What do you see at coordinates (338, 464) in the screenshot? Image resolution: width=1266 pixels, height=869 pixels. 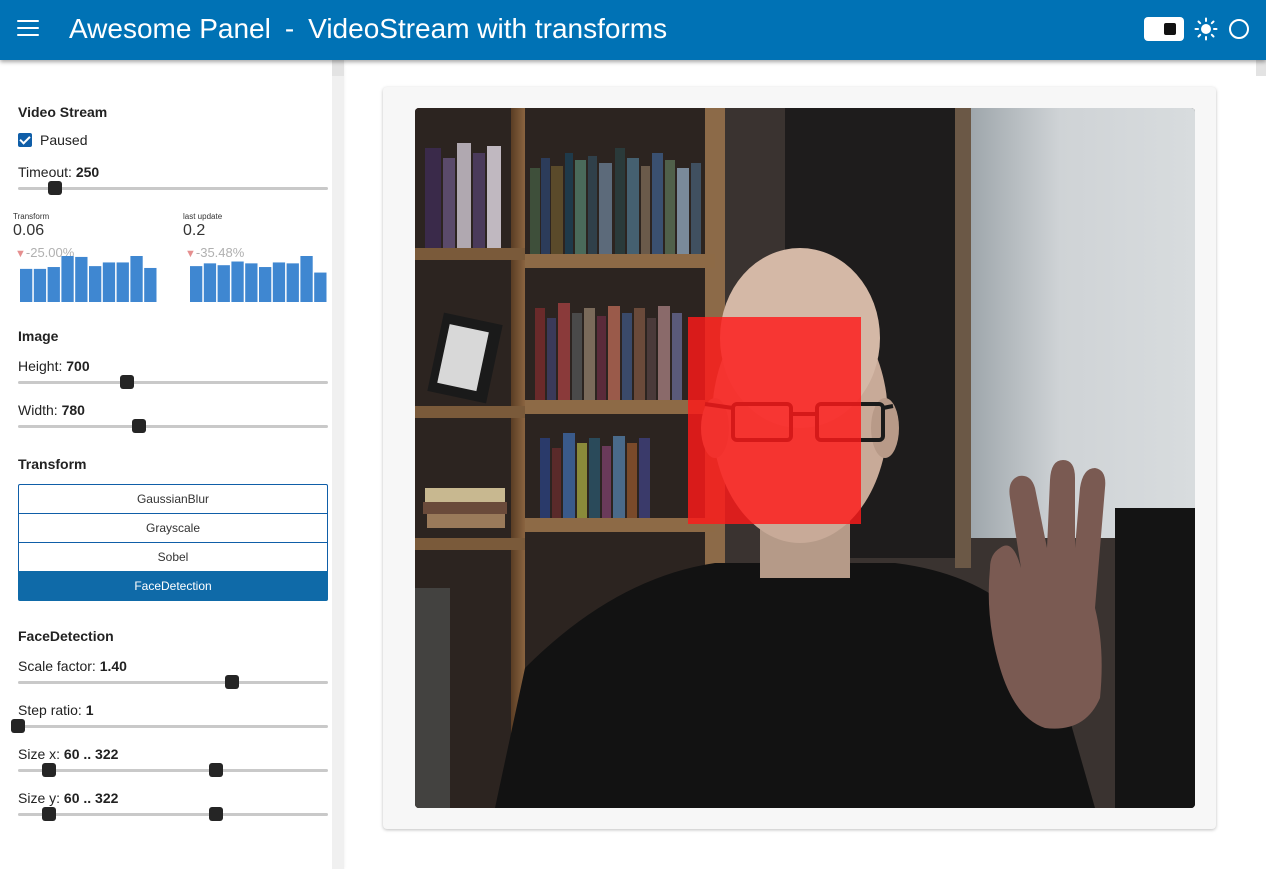 I see `sidebar-scrollbar` at bounding box center [338, 464].